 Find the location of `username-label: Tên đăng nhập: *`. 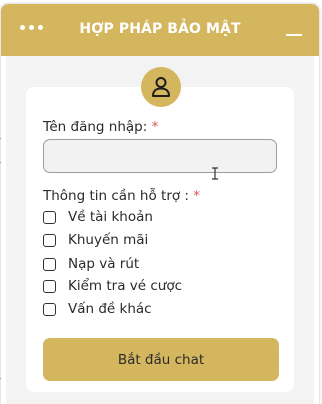

username-label: Tên đăng nhập: * is located at coordinates (100, 127).